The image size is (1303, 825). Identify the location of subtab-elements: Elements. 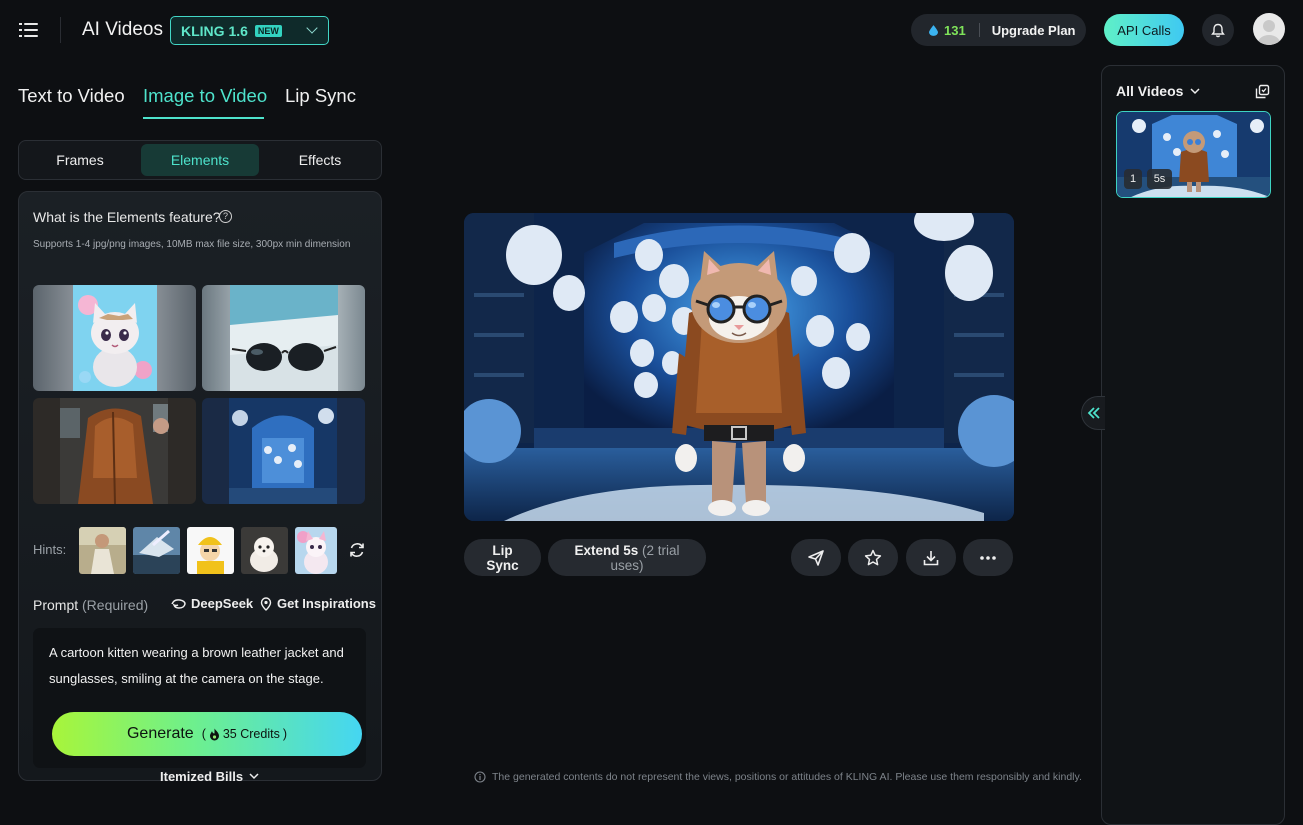
(200, 160).